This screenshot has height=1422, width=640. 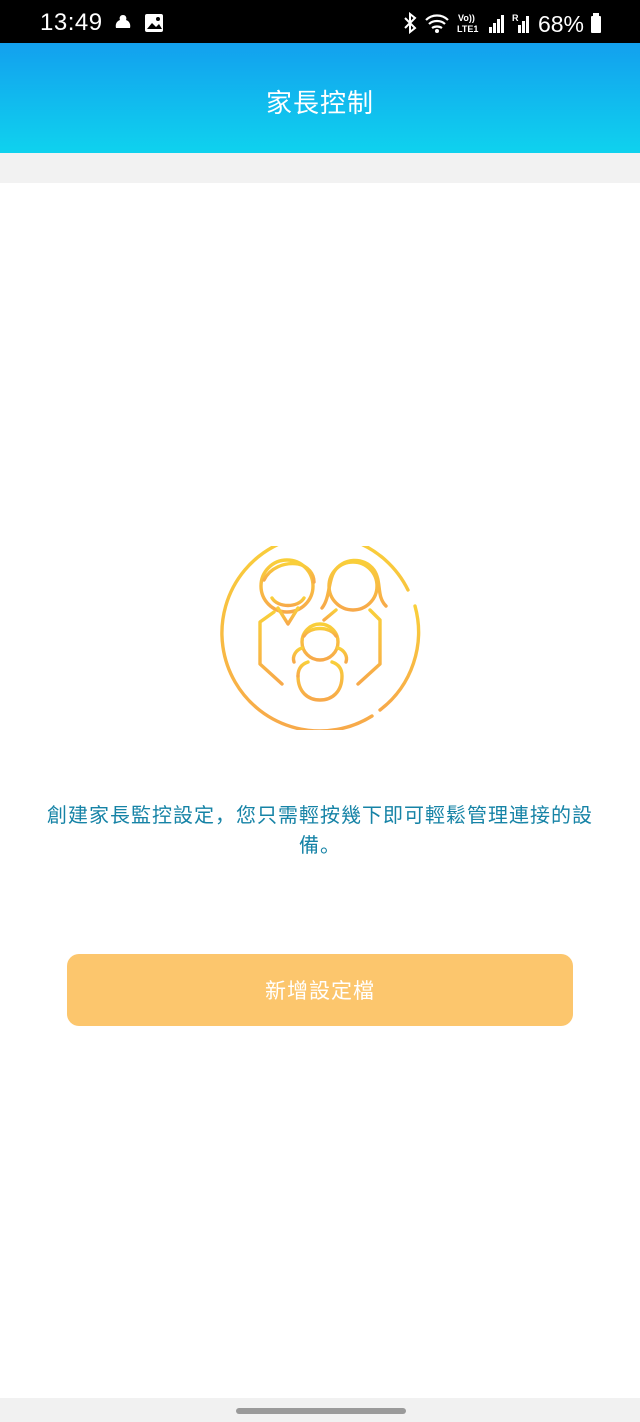 What do you see at coordinates (123, 25) in the screenshot?
I see `notification-icon` at bounding box center [123, 25].